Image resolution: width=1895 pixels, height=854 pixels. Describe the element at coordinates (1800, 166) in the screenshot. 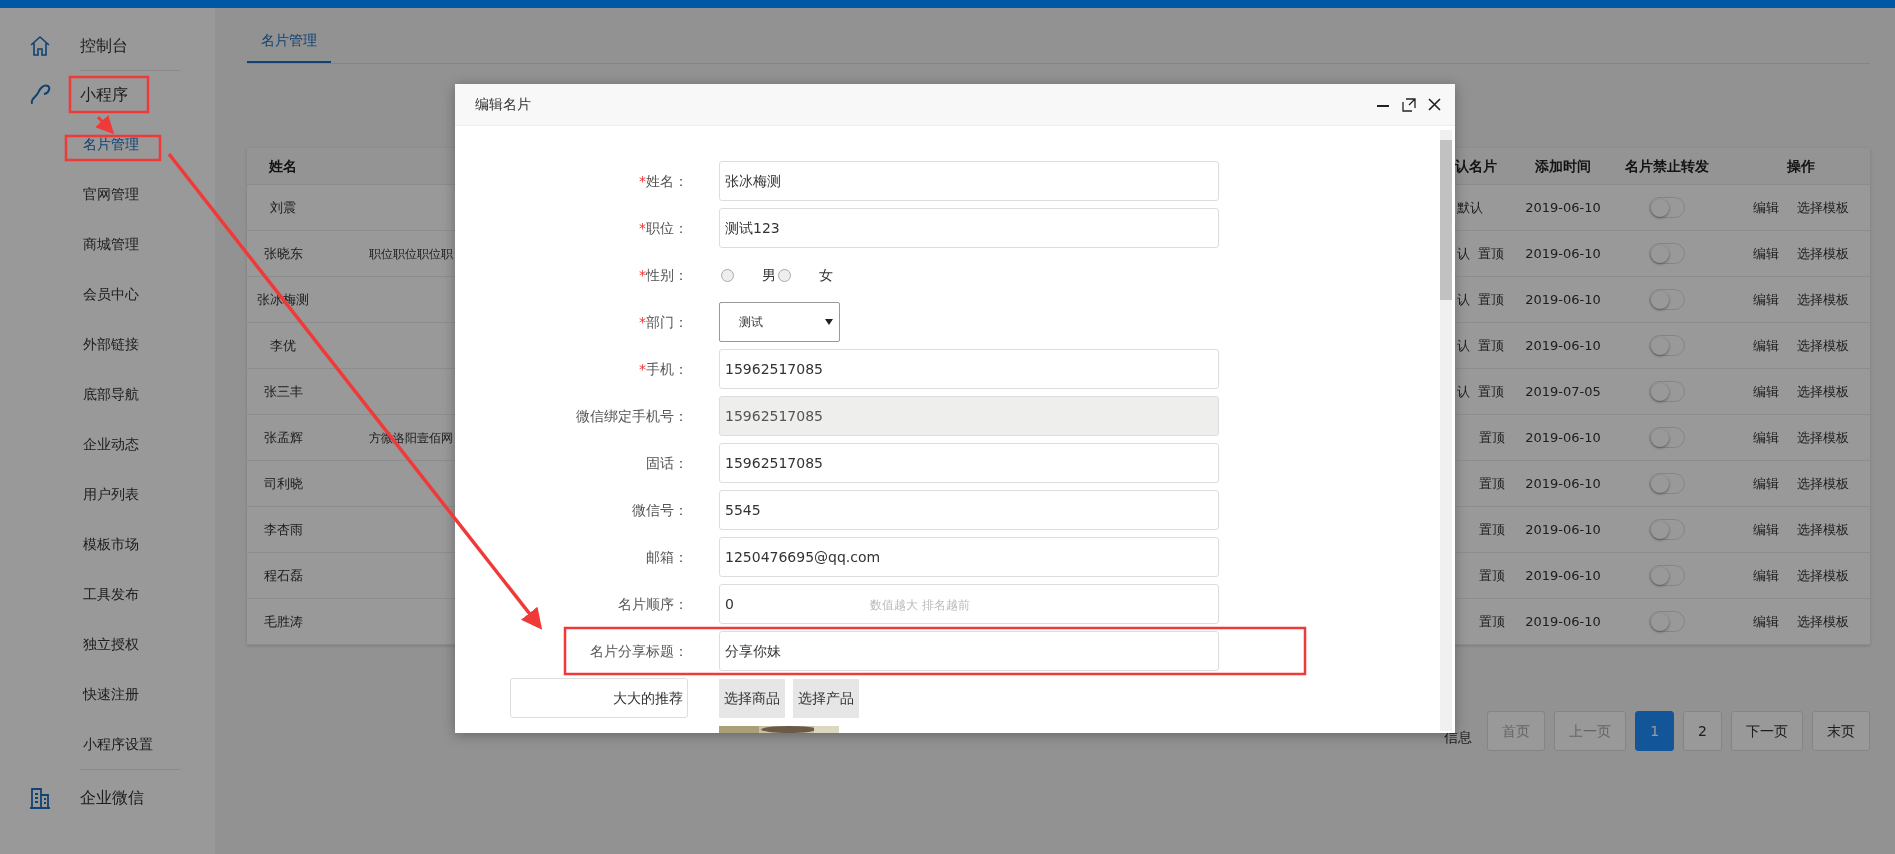

I see `column-header: 操作` at that location.